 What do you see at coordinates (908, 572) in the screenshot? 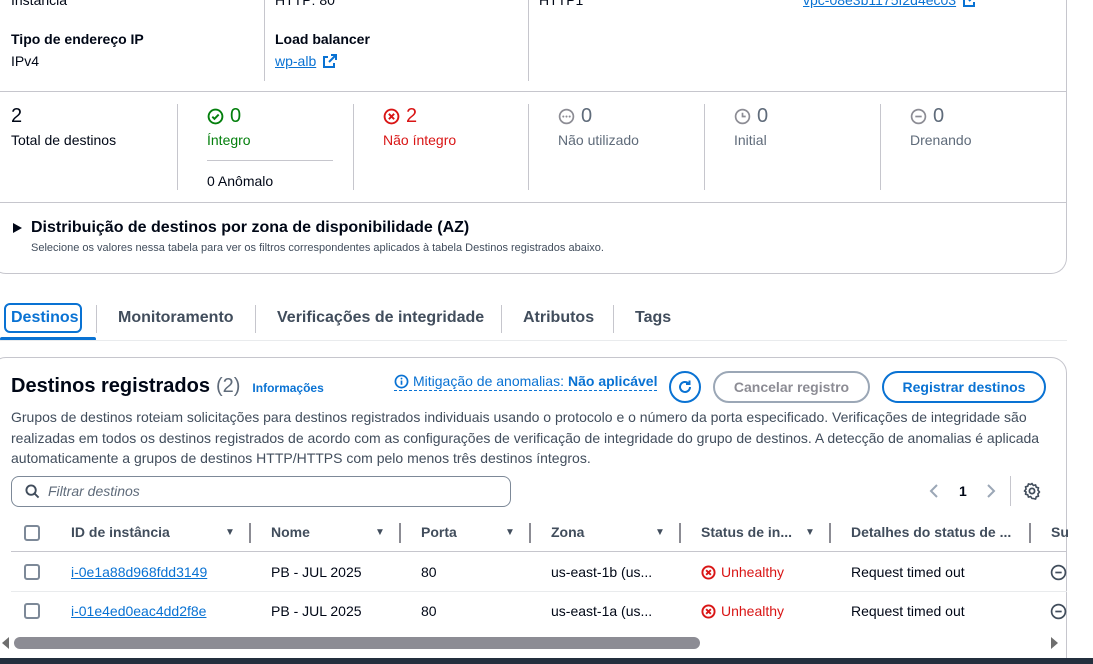
I see `health-details-cell: Request timed out` at bounding box center [908, 572].